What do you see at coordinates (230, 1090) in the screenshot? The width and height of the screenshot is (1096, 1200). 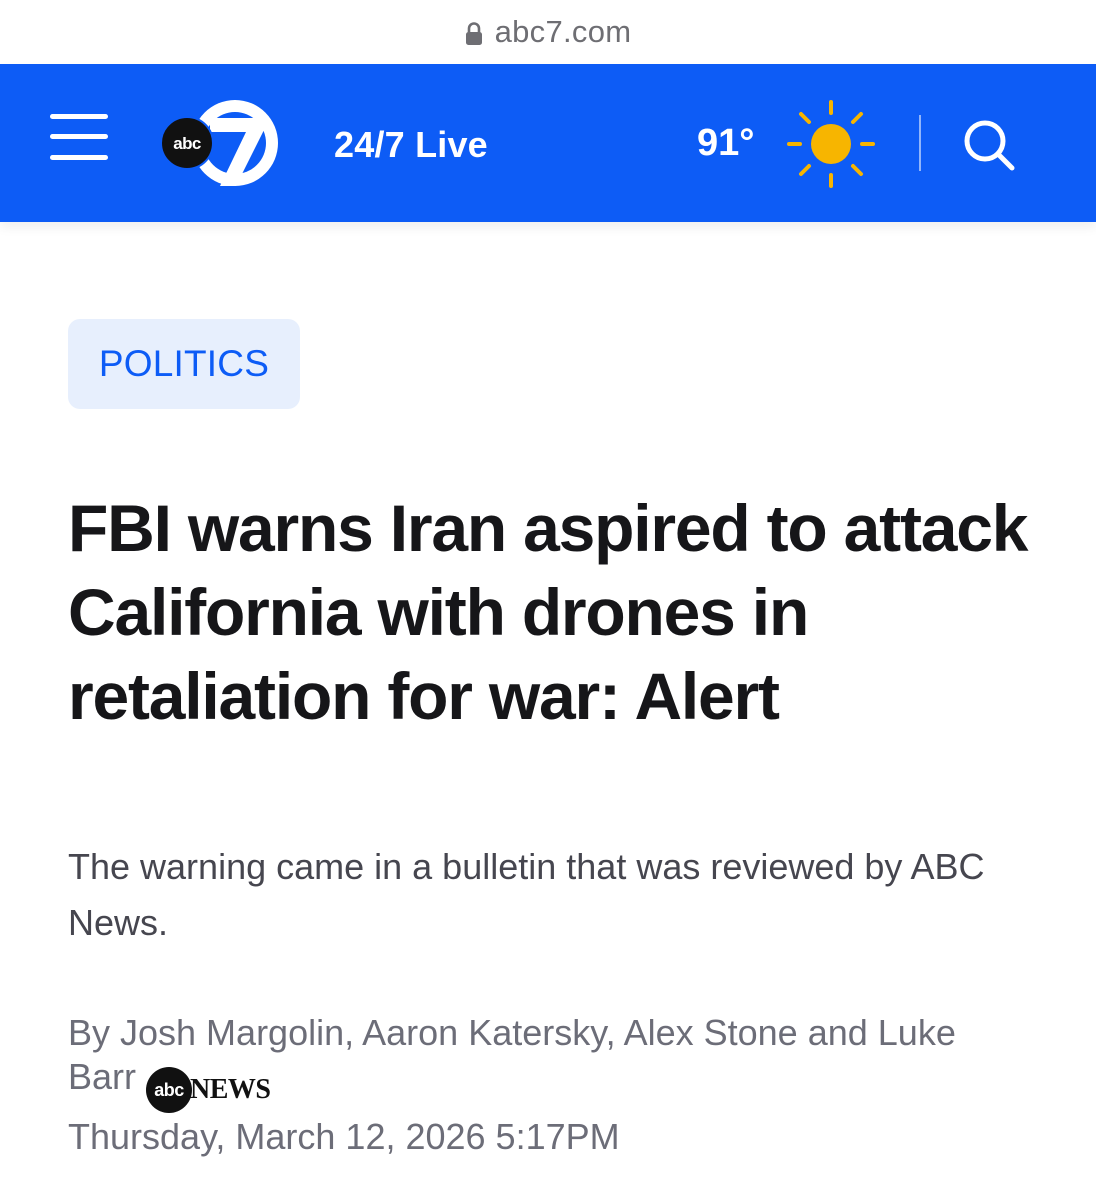 I see `abc-news-word: NEWS` at bounding box center [230, 1090].